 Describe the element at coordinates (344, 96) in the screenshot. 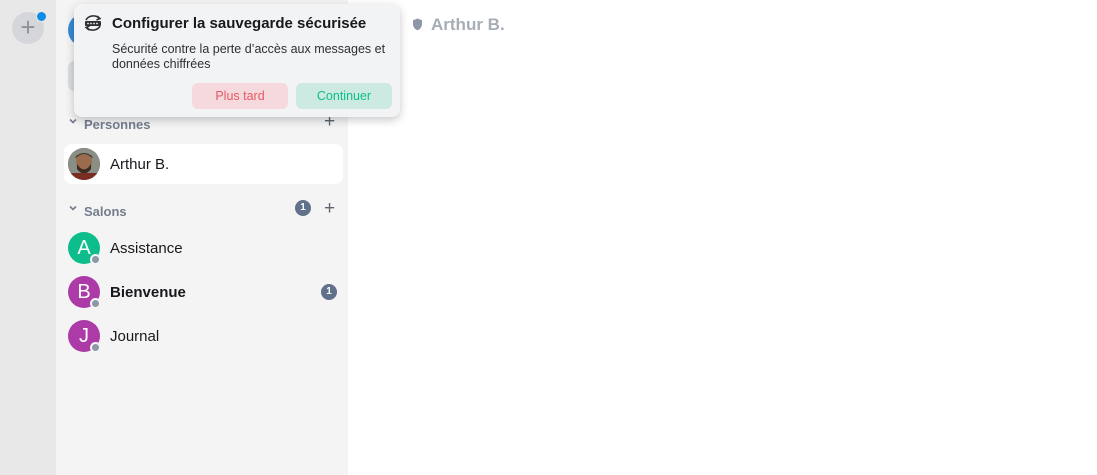

I see `continue-button: Continuer` at that location.